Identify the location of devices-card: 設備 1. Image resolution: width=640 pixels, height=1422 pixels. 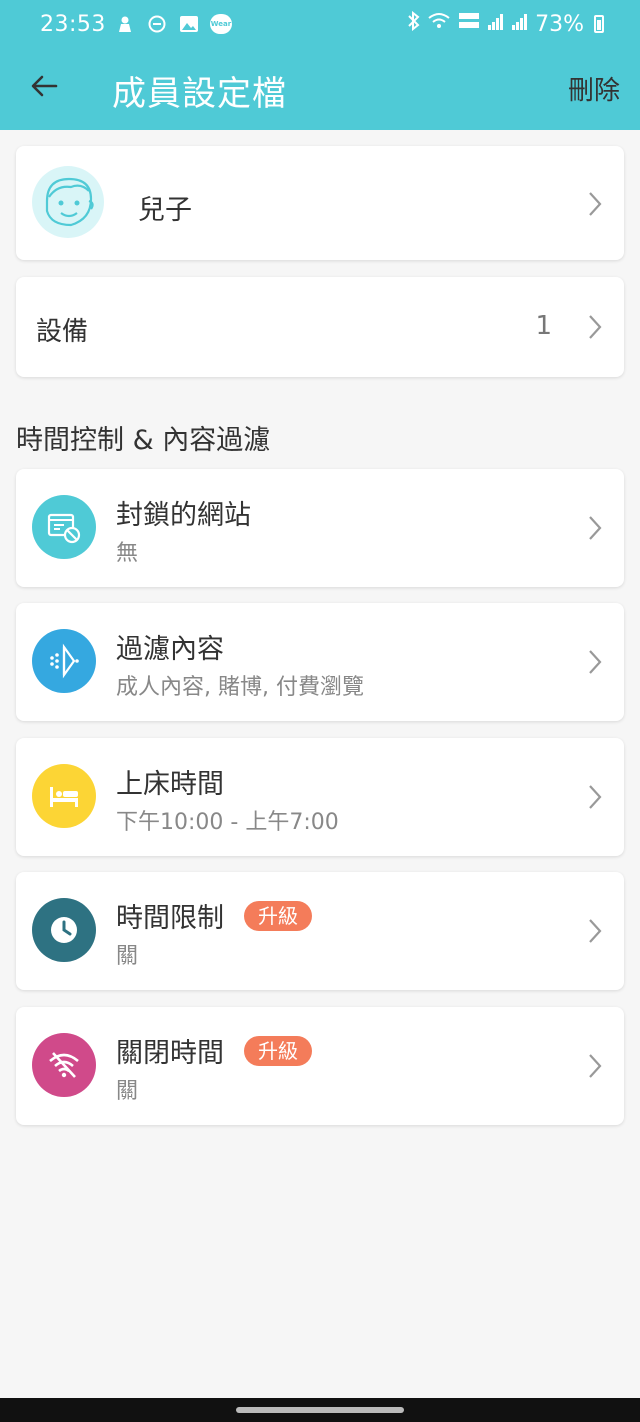
(320, 327).